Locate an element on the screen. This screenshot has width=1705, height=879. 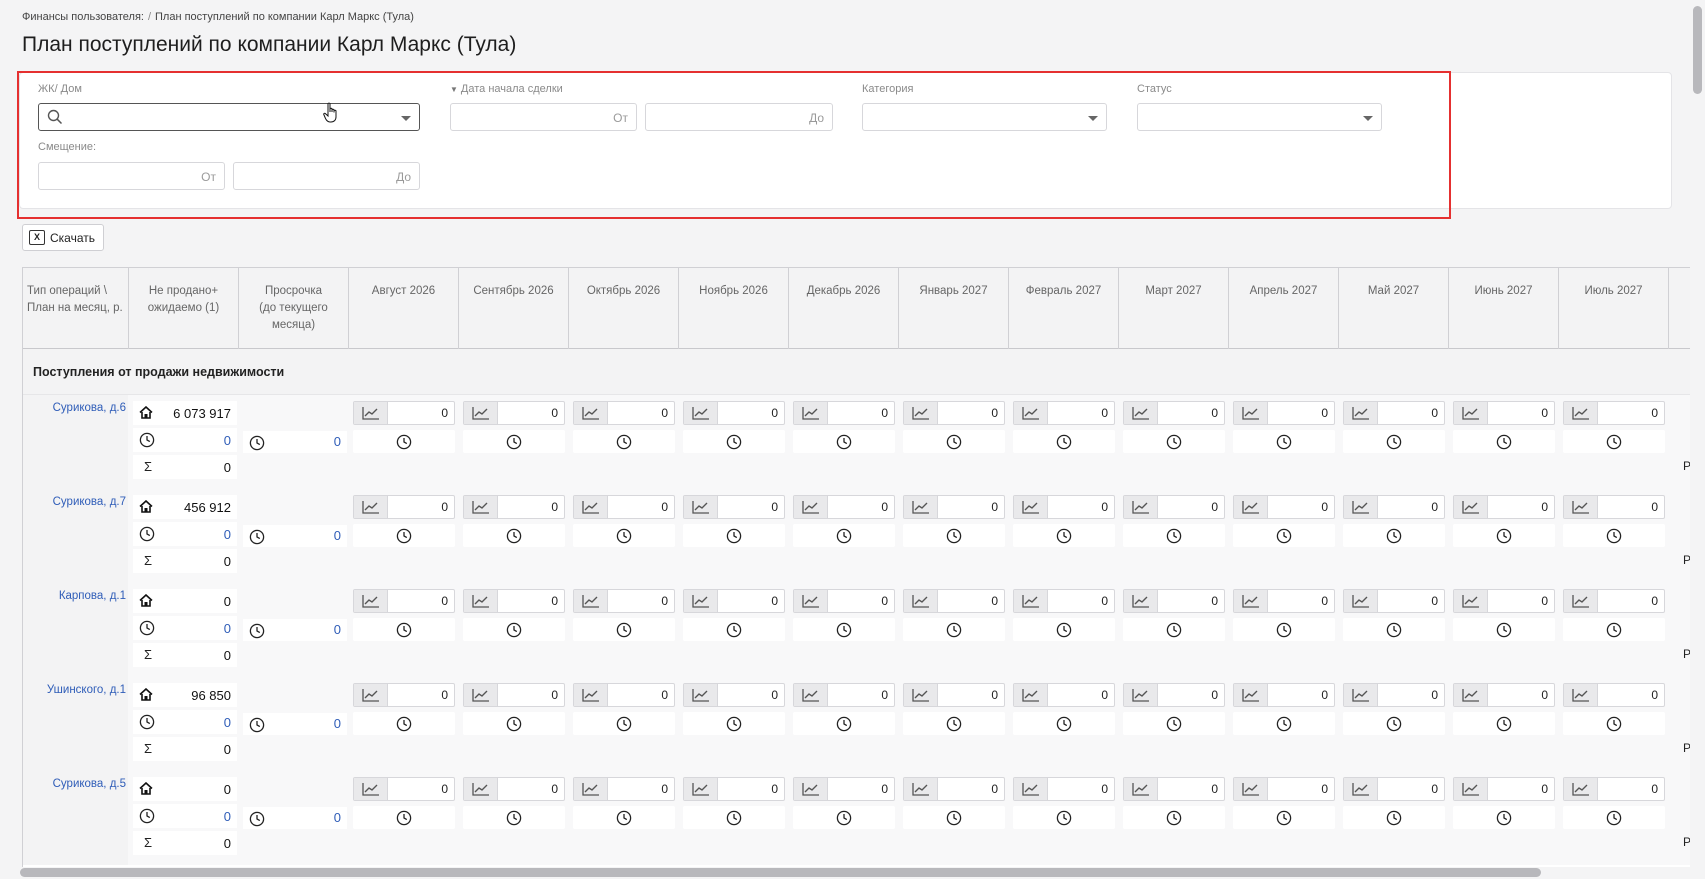
deal-start-filter-label: ▼ Дата начала сделки is located at coordinates (506, 89).